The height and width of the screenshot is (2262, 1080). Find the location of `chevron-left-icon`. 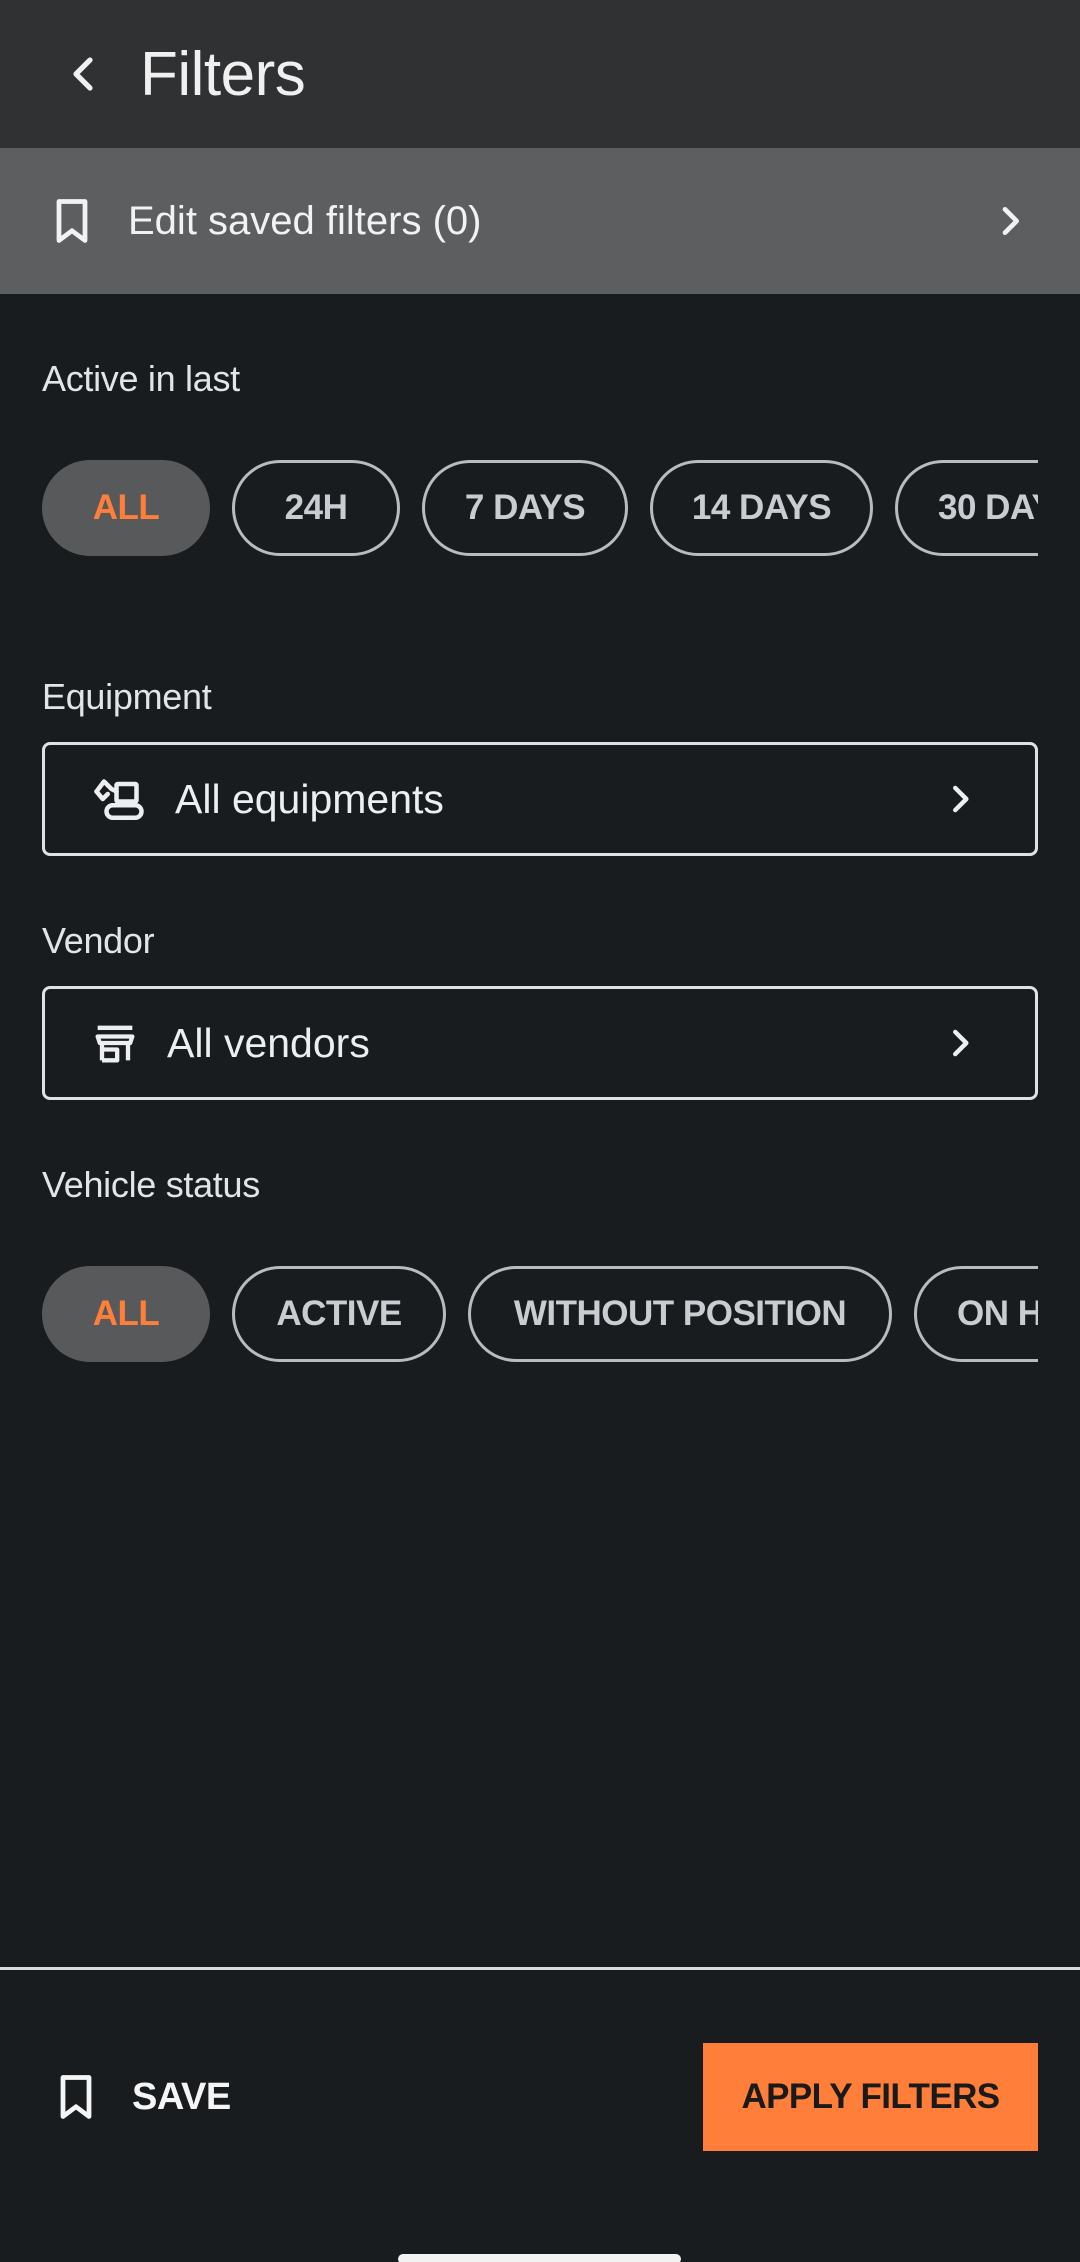

chevron-left-icon is located at coordinates (83, 74).